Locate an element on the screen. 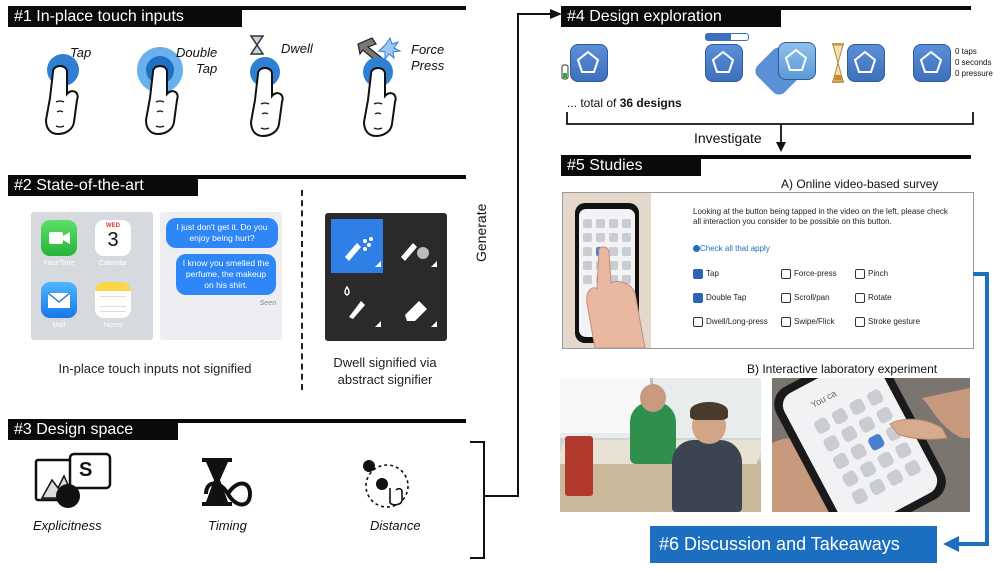 This screenshot has width=1000, height=570. calendar-date: 3 is located at coordinates (113, 240).